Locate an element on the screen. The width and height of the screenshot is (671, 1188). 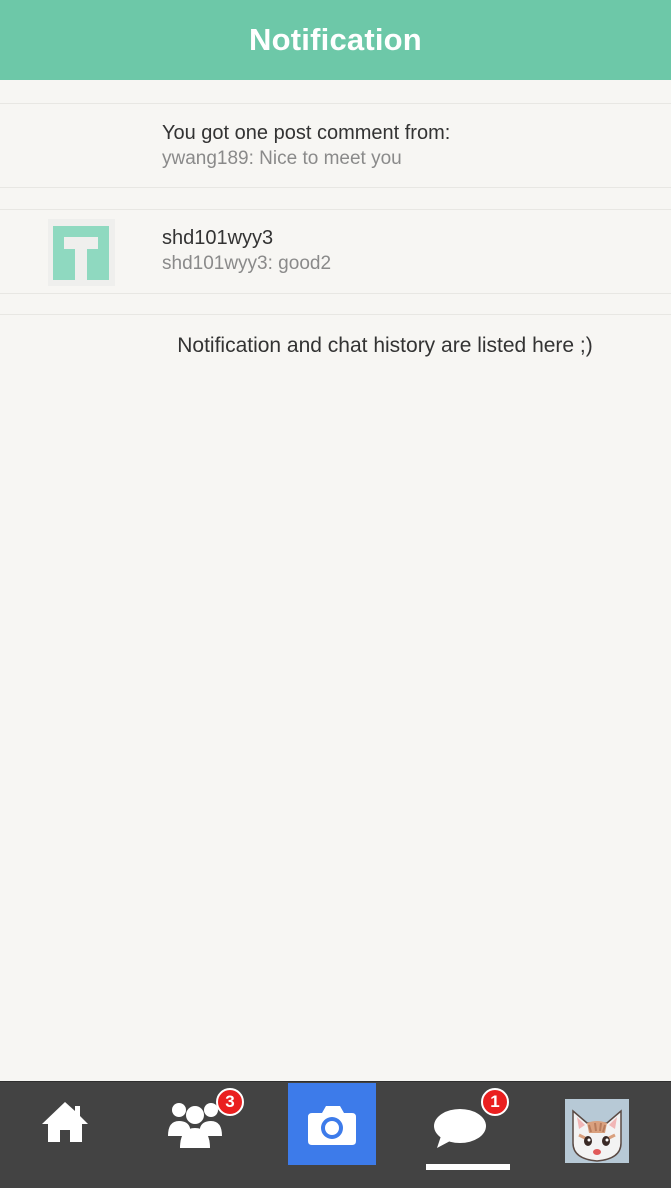
identicon-avatar-icon is located at coordinates (81, 252).